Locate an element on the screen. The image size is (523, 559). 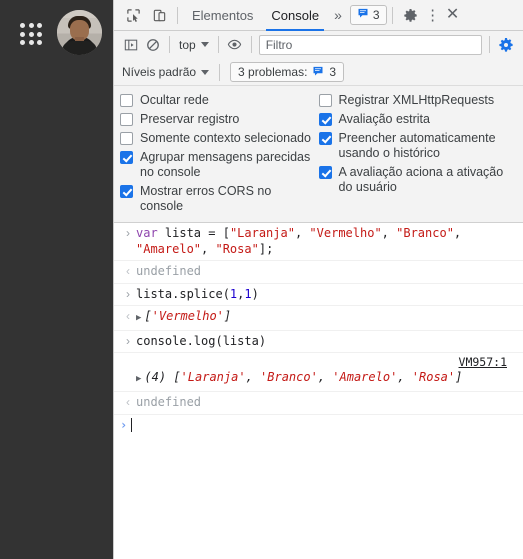
checkbox-mostrar-erros-cors is located at coordinates (126, 191).